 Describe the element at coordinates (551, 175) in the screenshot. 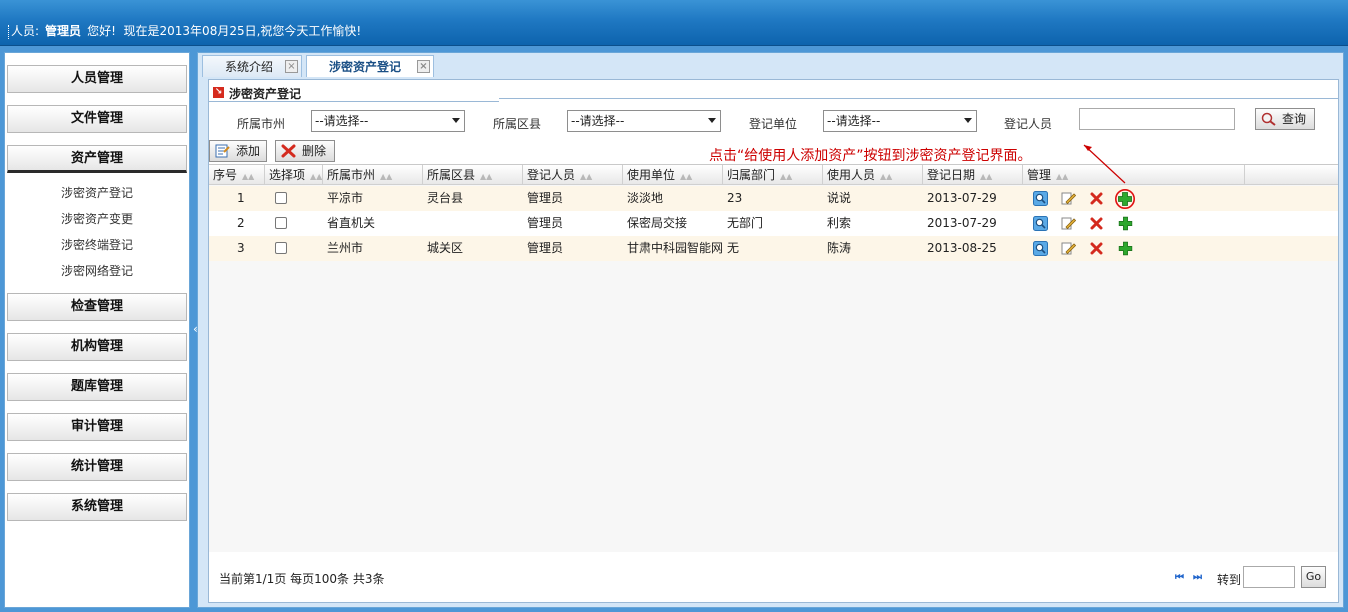

I see `column-header-label: 登记人员` at that location.